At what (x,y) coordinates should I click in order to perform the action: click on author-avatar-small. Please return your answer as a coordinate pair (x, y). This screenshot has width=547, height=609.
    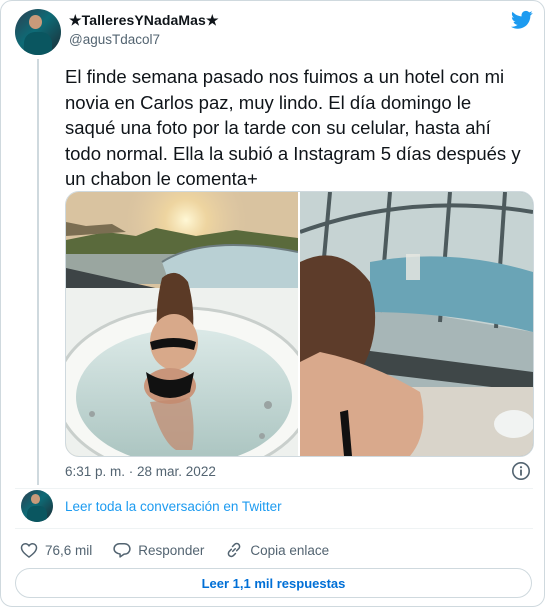
    Looking at the image, I should click on (37, 506).